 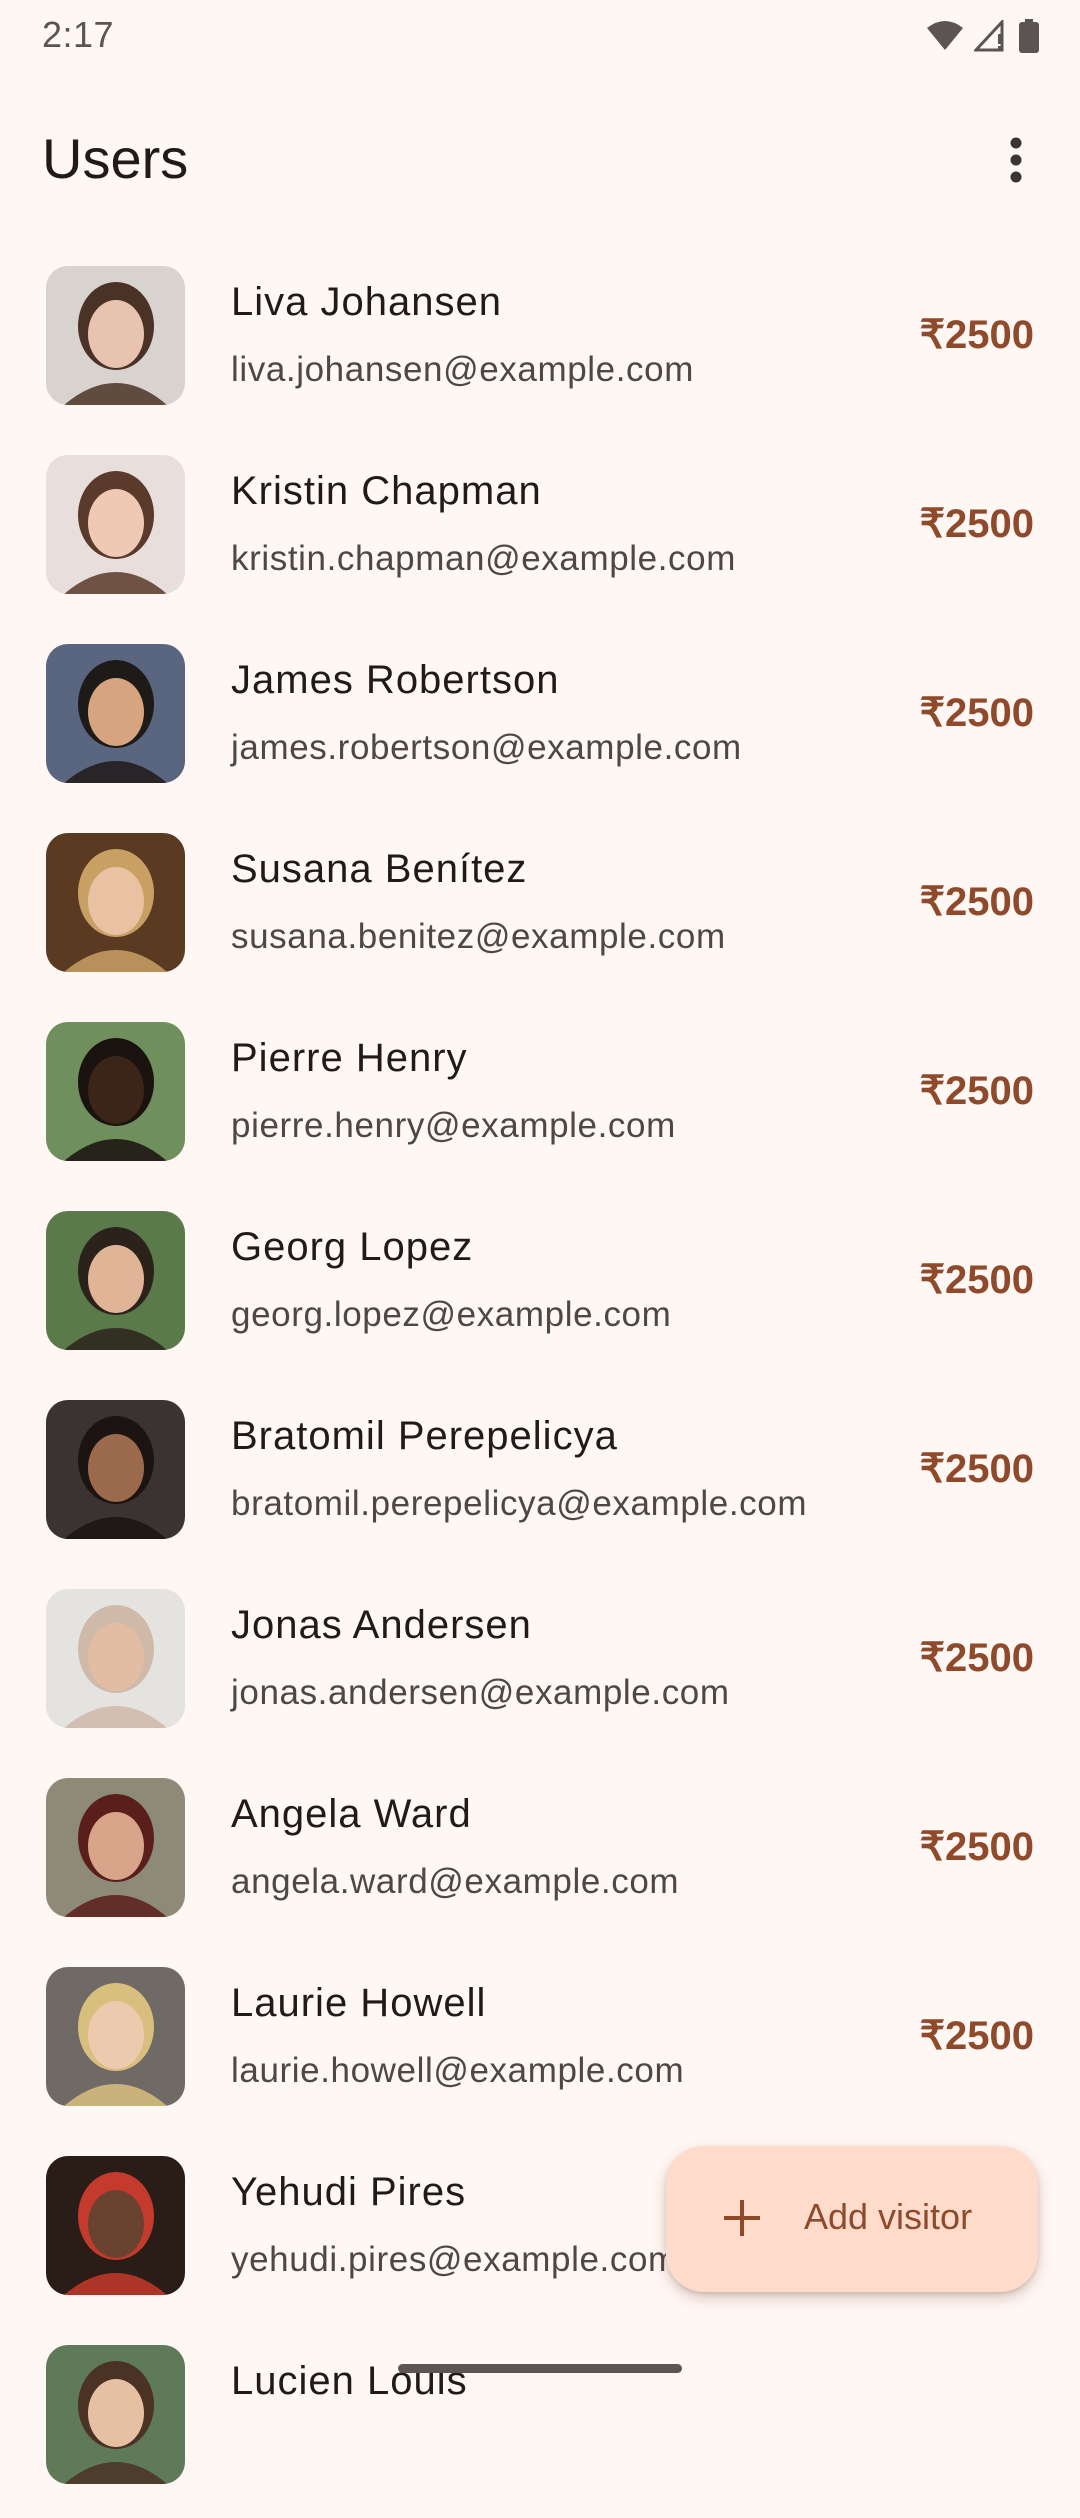 What do you see at coordinates (888, 2216) in the screenshot?
I see `add-visitor-label: Add visitor` at bounding box center [888, 2216].